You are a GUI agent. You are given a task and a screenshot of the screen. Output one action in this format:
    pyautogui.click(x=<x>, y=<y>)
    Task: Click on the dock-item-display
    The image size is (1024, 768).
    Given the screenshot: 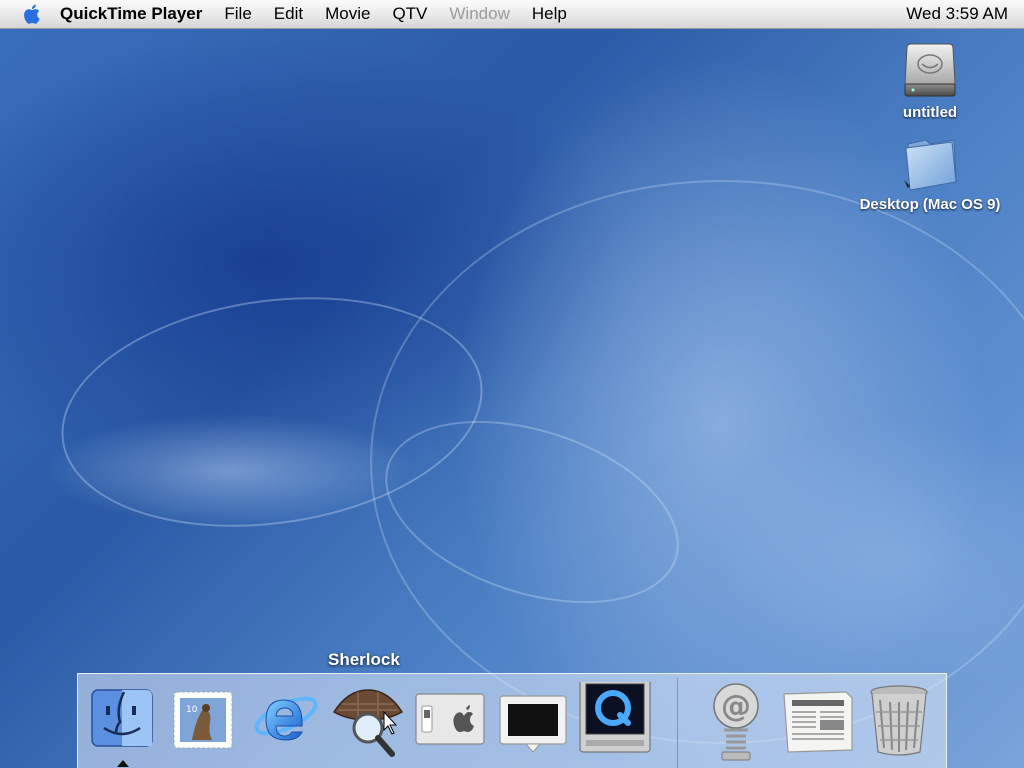 What is the action you would take?
    pyautogui.click(x=532, y=724)
    